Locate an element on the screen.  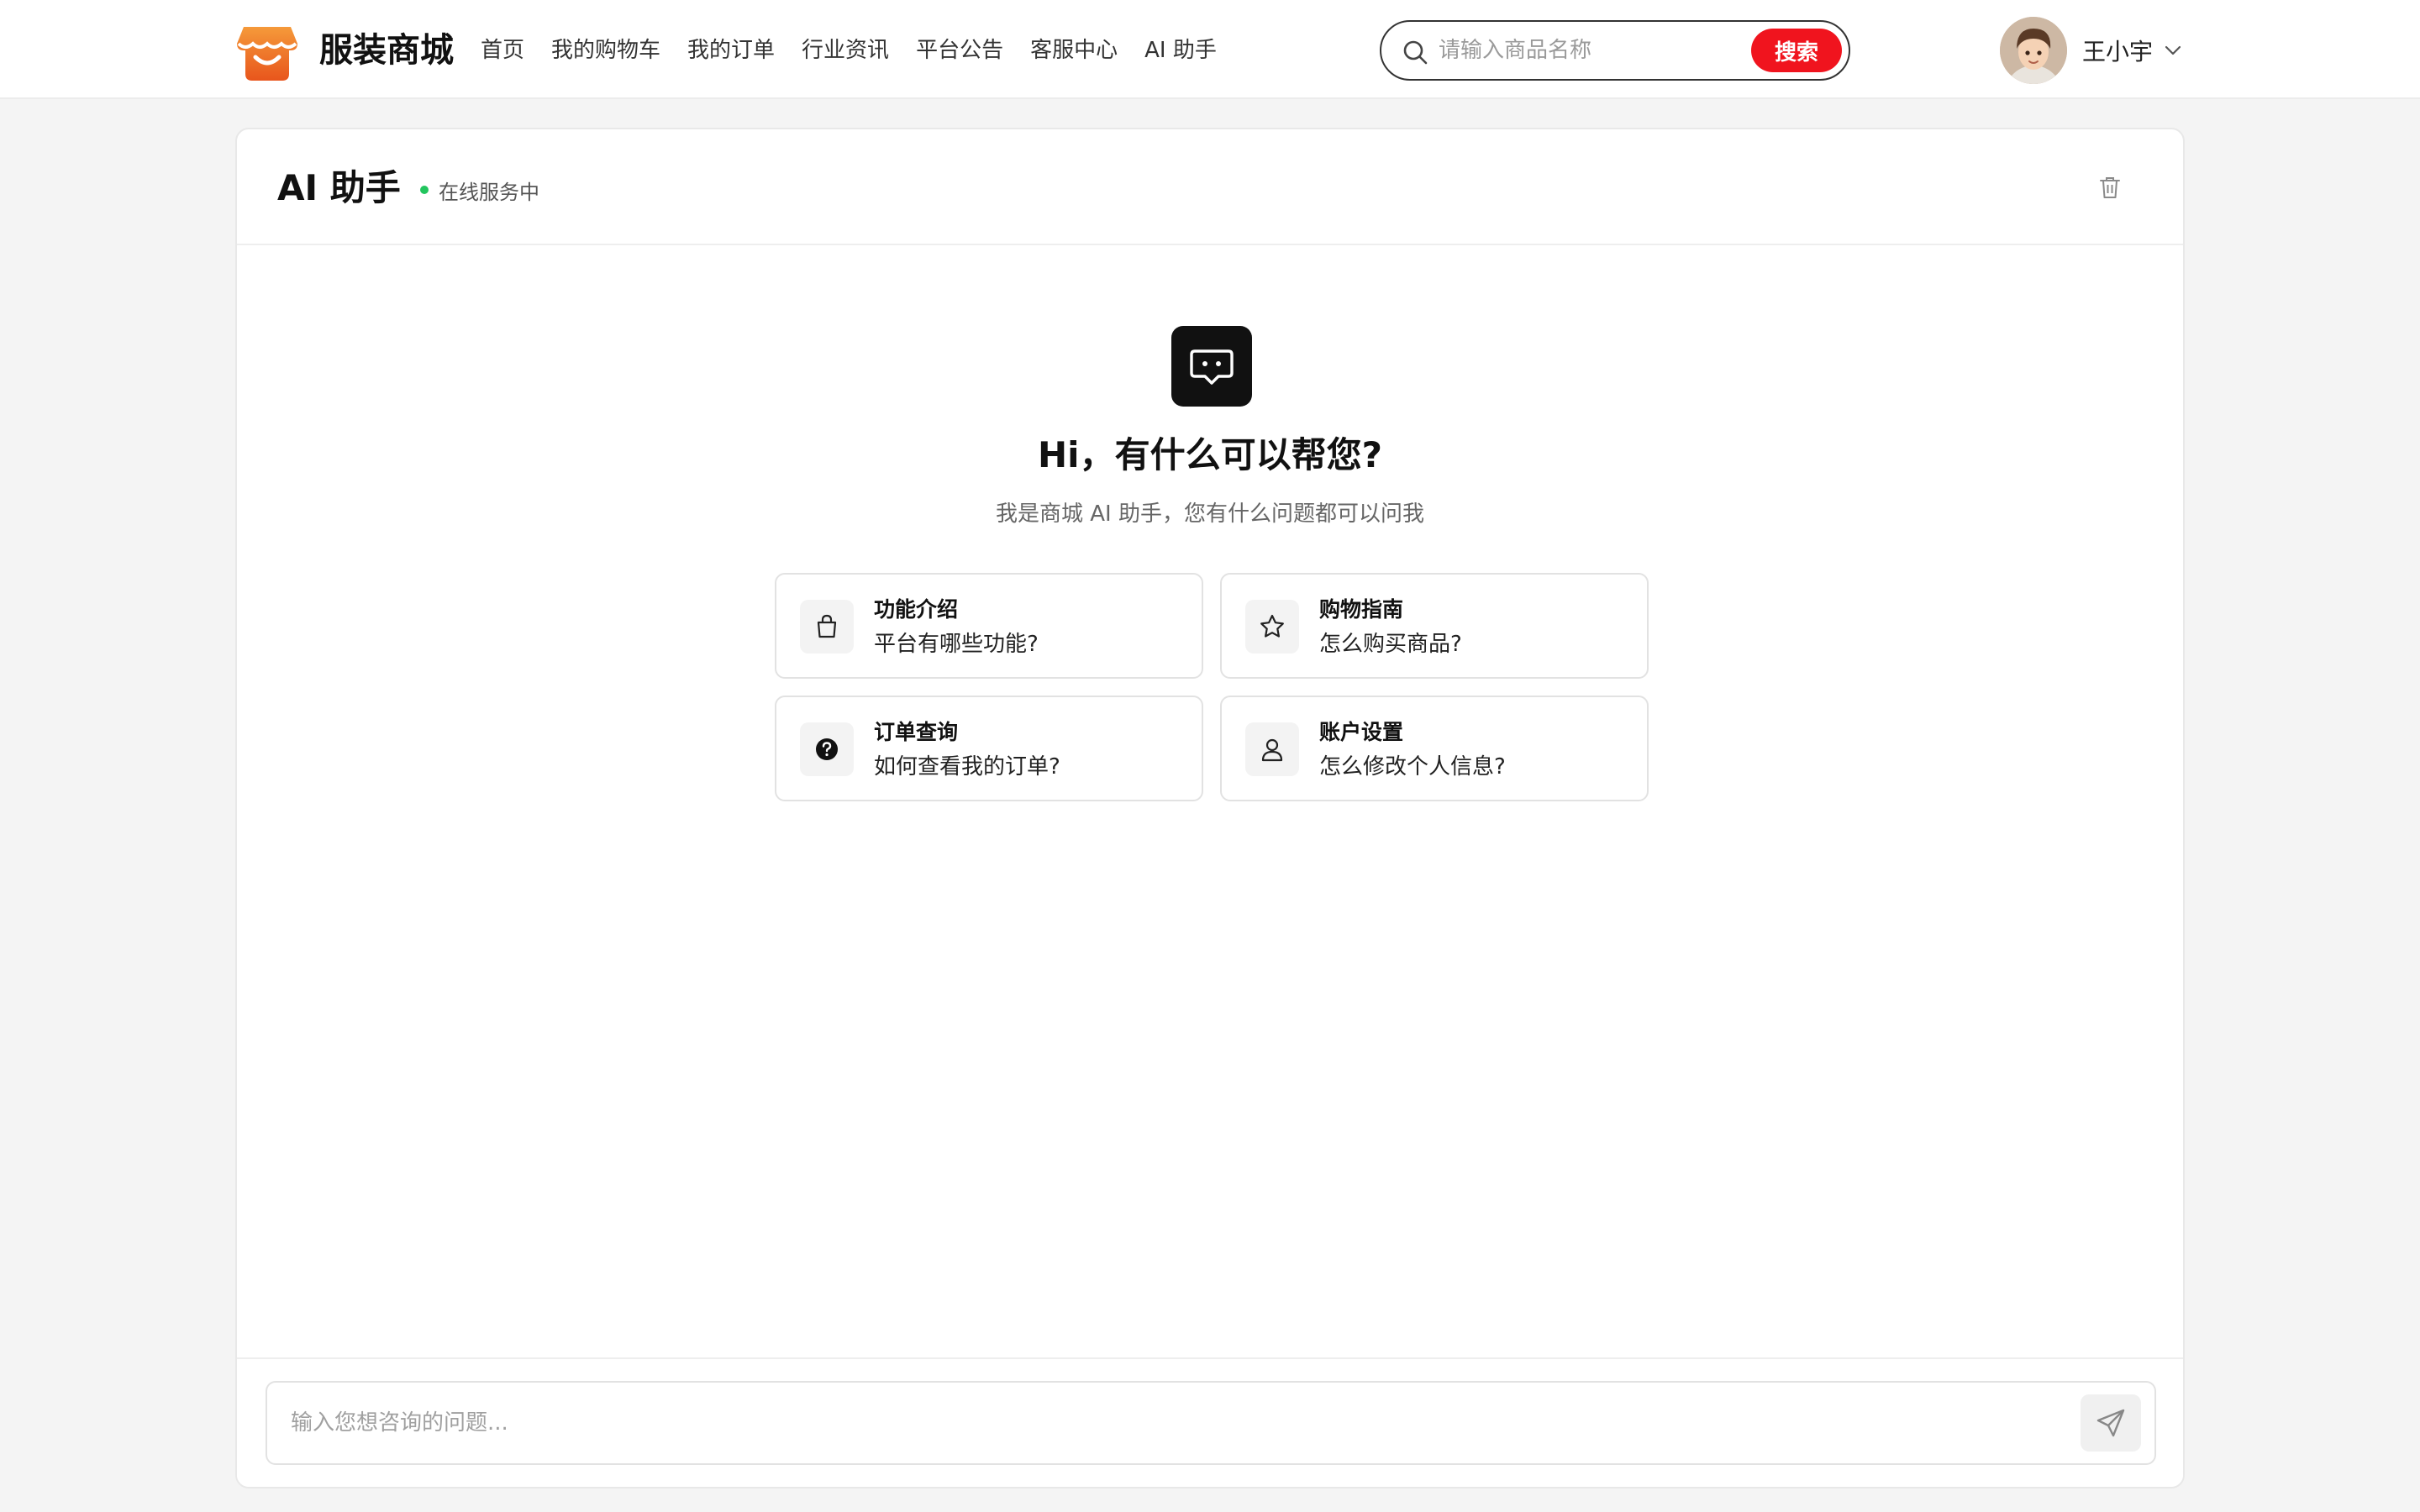
message-composer is located at coordinates (1211, 1423).